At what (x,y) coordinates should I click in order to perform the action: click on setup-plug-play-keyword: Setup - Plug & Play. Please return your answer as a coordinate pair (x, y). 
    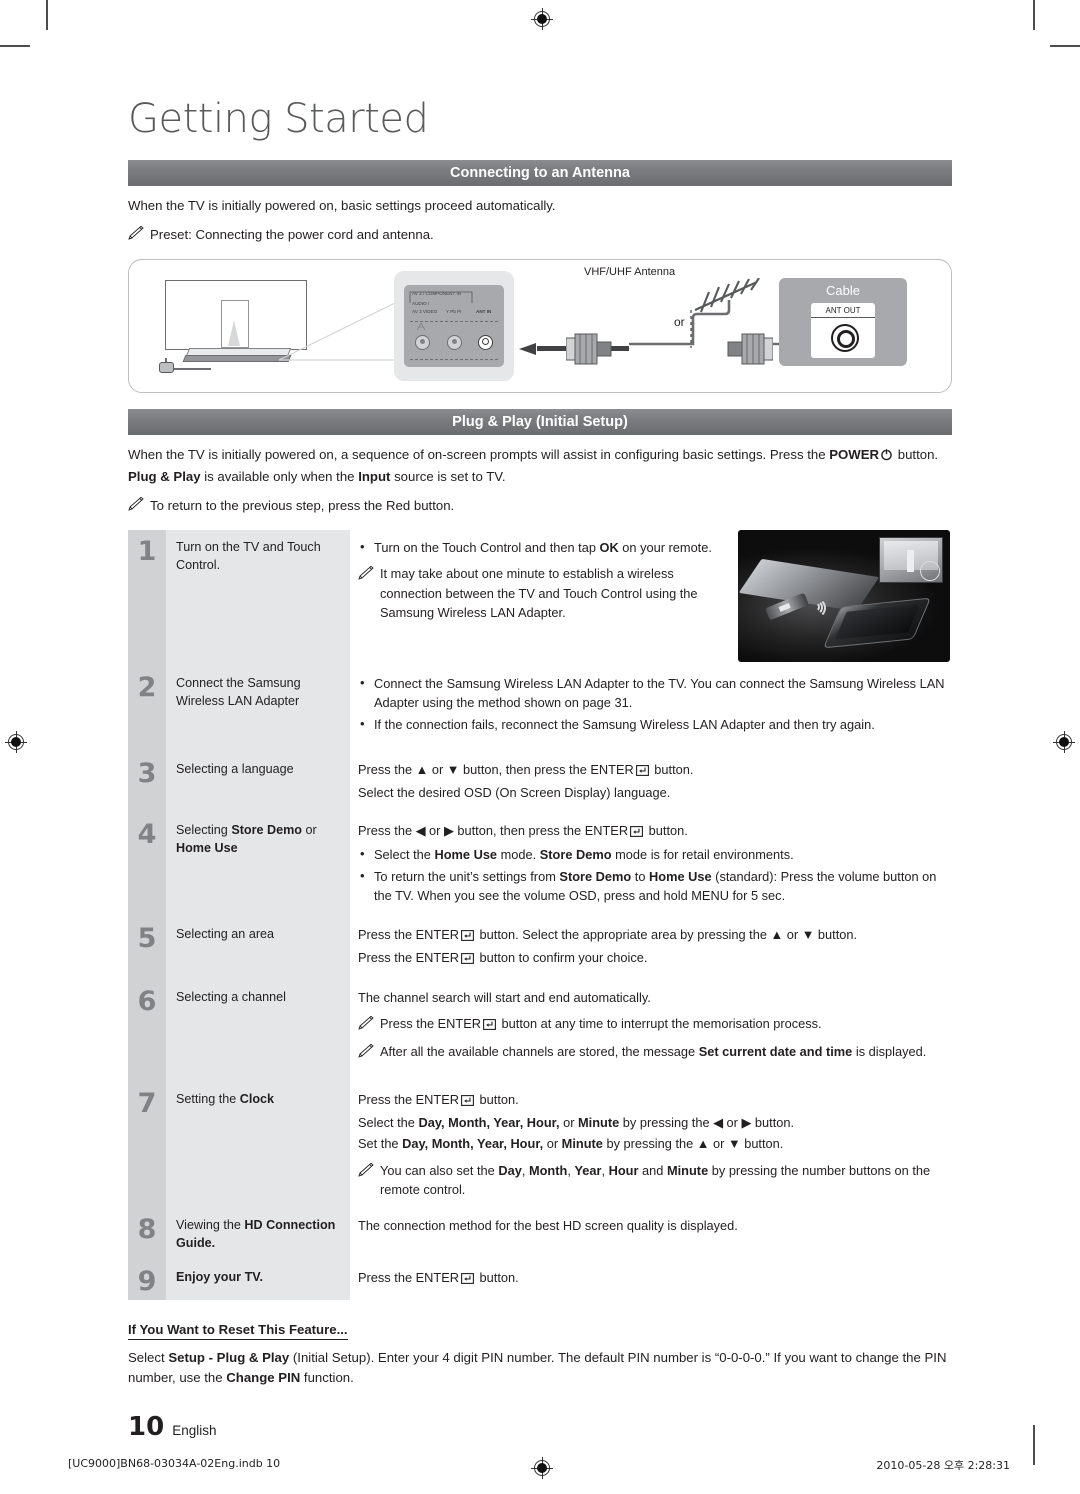
    Looking at the image, I should click on (229, 1357).